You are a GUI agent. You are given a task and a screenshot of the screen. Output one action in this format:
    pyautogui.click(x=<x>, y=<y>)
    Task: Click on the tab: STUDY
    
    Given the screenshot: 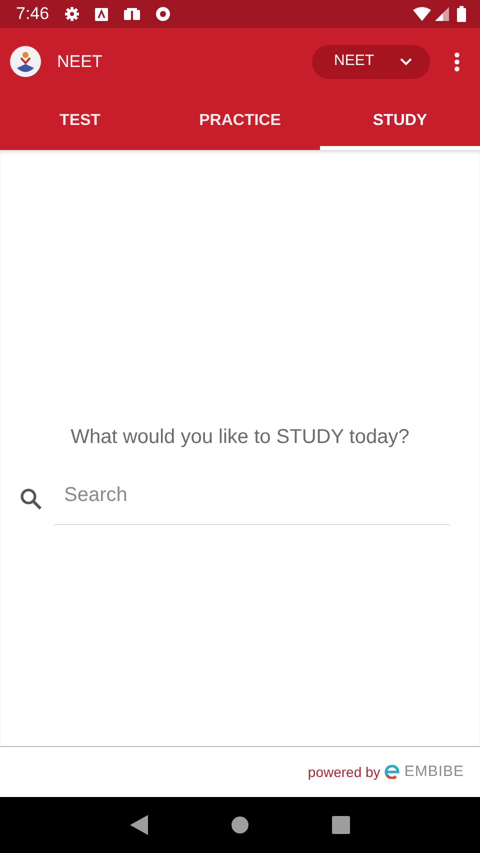 What is the action you would take?
    pyautogui.click(x=400, y=122)
    